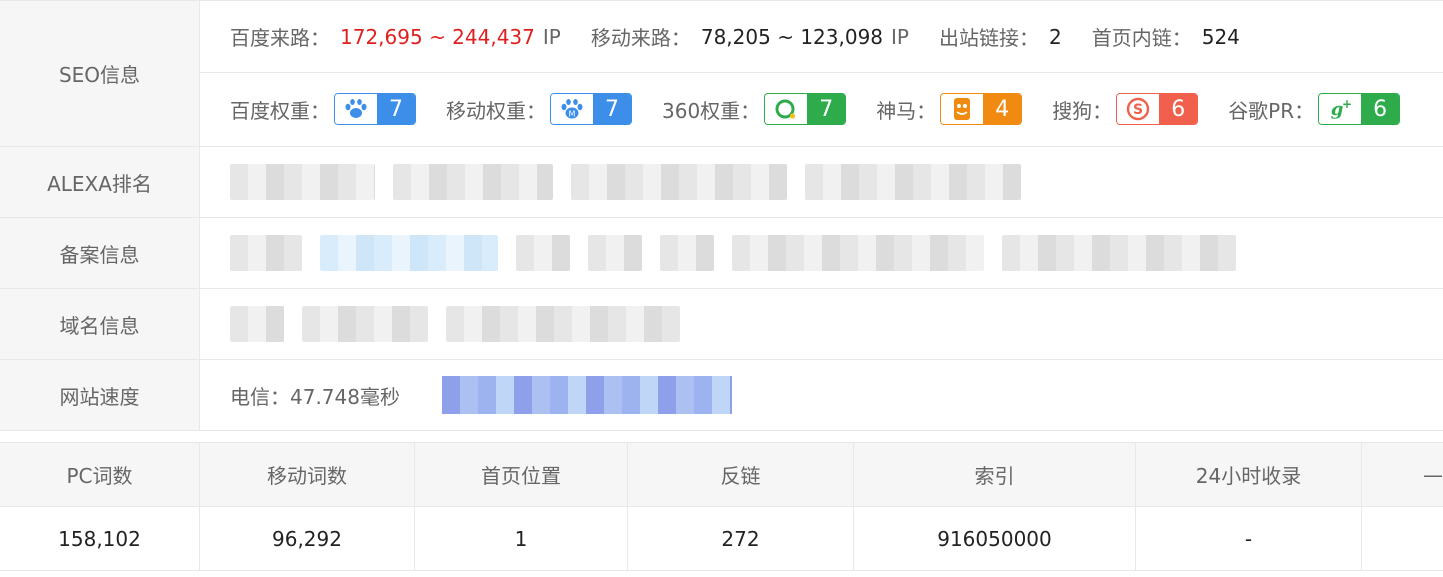 This screenshot has height=577, width=1443. What do you see at coordinates (1220, 36) in the screenshot?
I see `homepage-internal-value: 524` at bounding box center [1220, 36].